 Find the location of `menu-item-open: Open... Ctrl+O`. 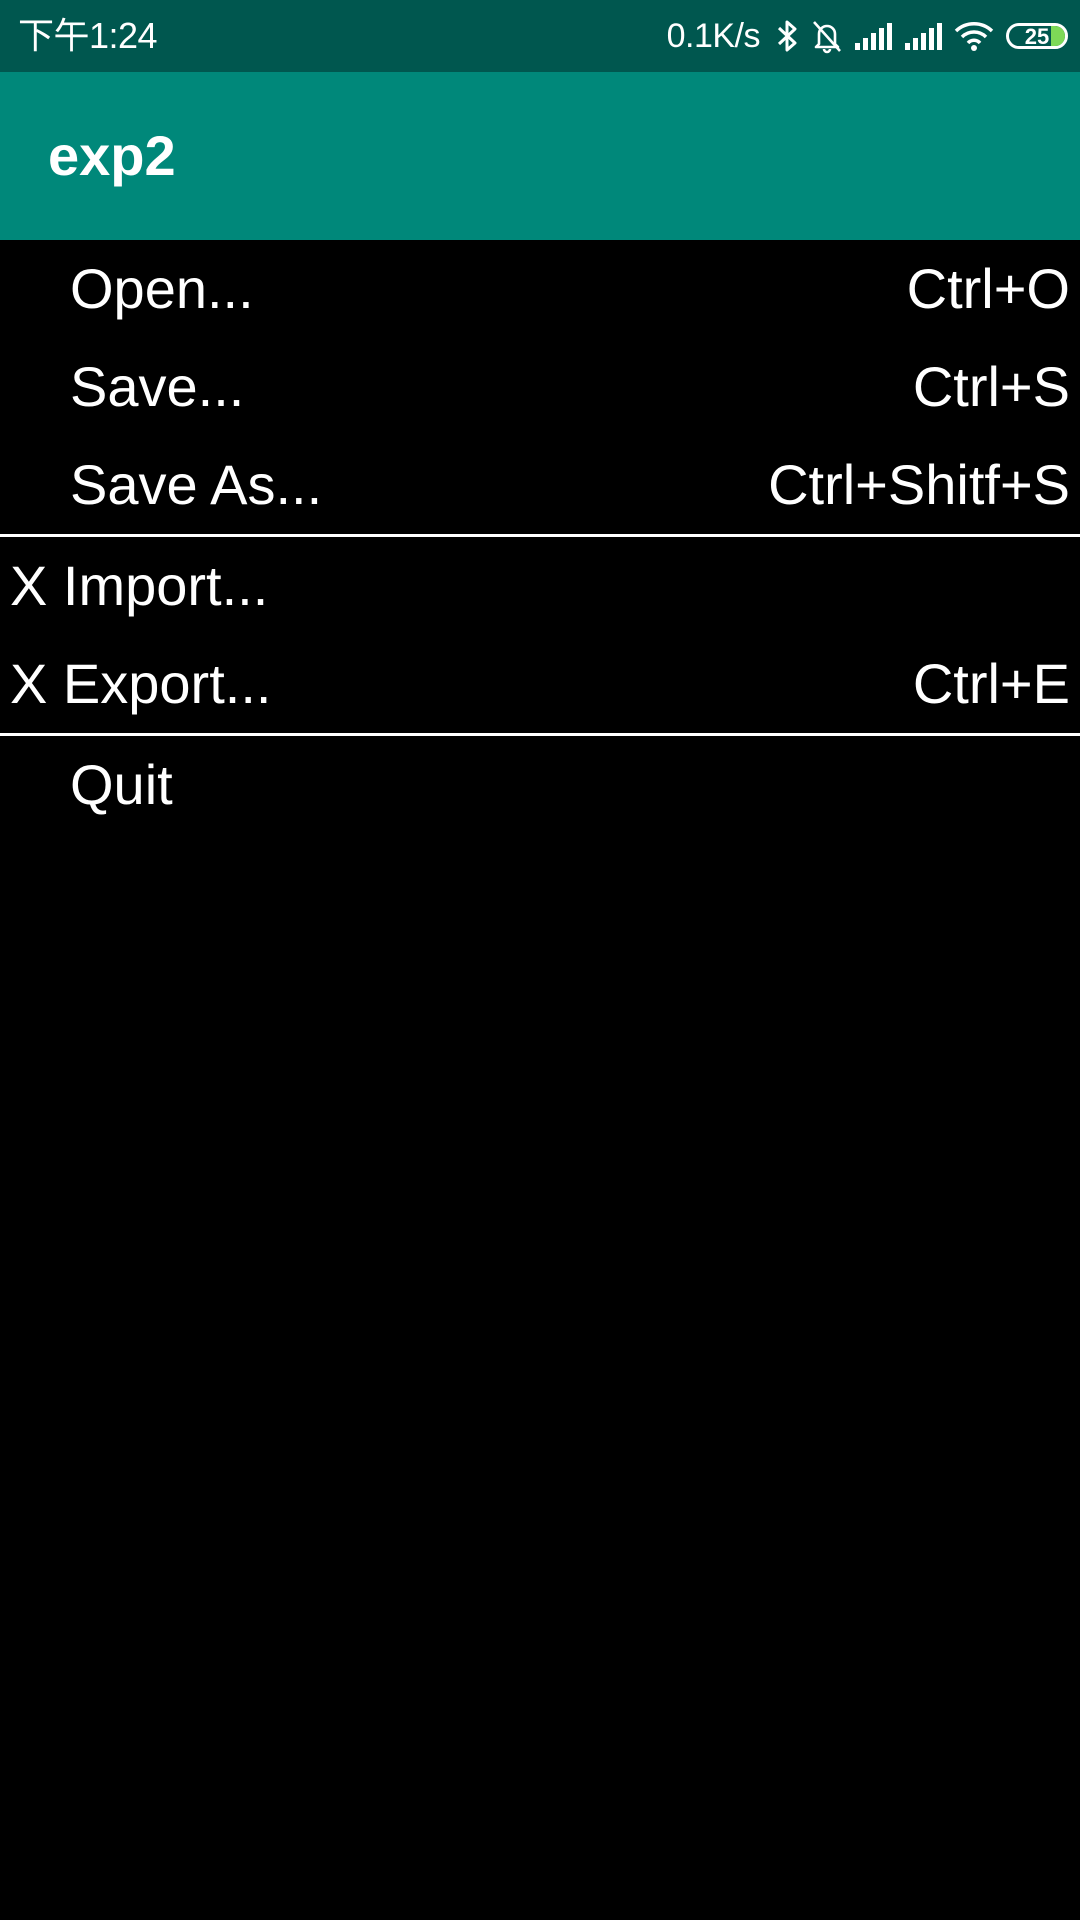

menu-item-open: Open... Ctrl+O is located at coordinates (540, 289).